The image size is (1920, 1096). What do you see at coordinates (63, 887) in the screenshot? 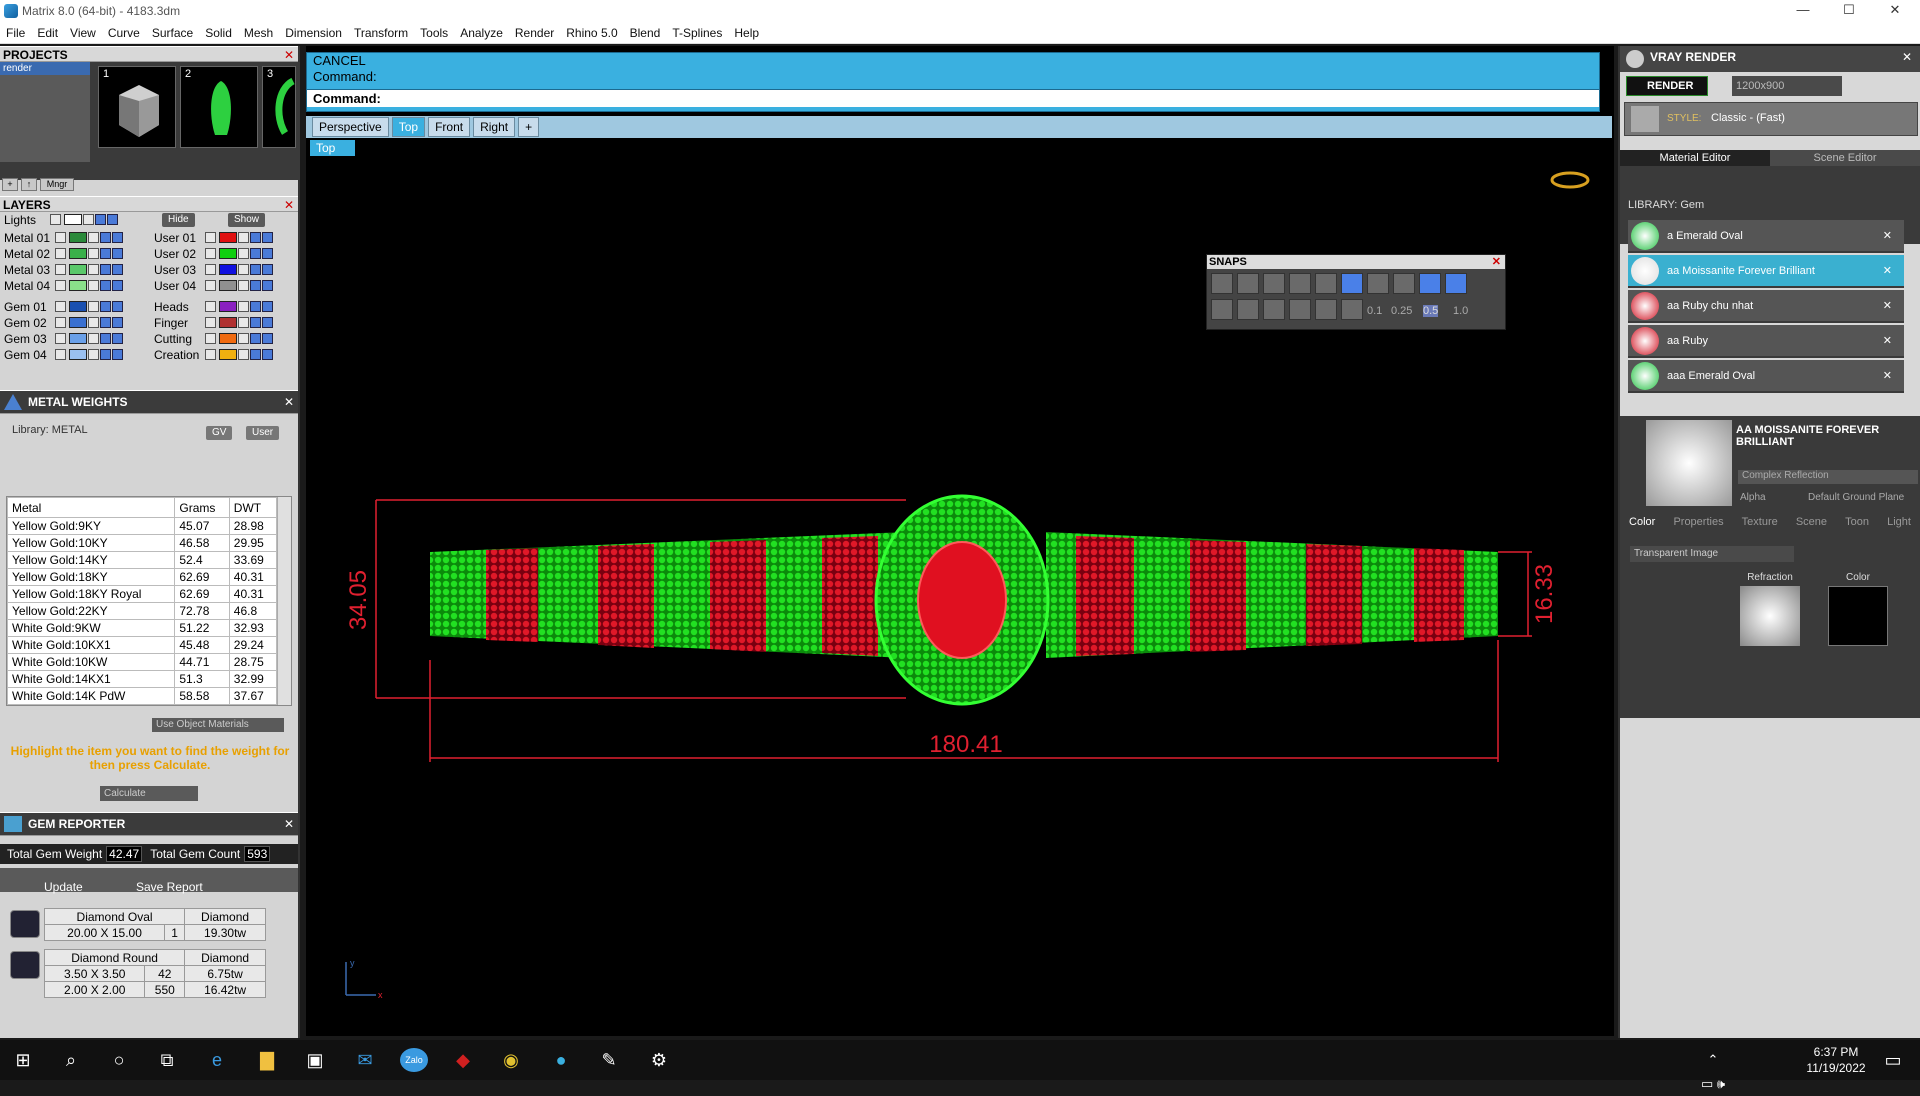
I see `update-button: Update` at bounding box center [63, 887].